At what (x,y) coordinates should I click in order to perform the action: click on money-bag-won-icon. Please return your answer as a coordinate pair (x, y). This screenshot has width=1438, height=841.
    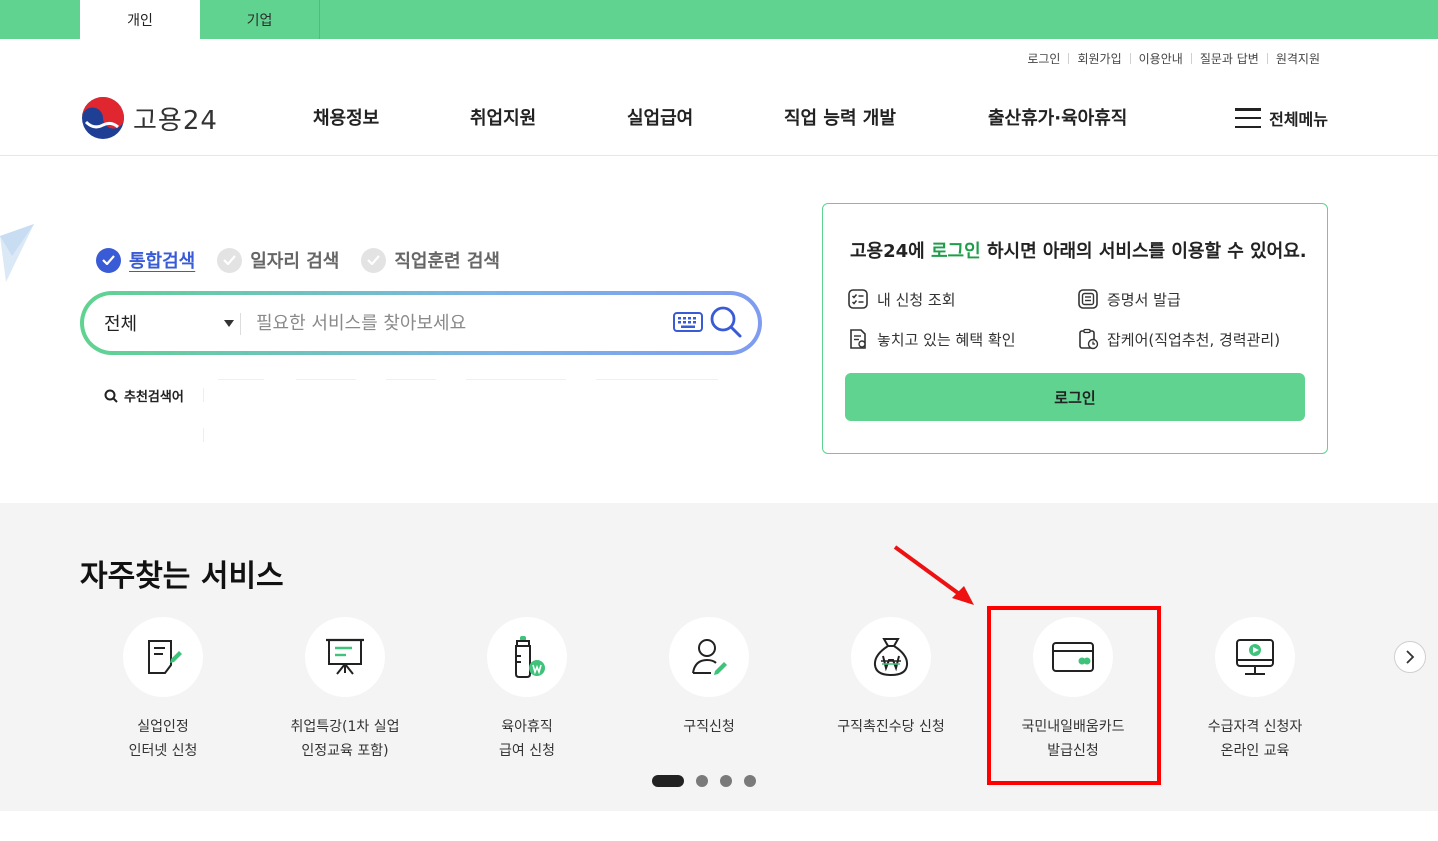
    Looking at the image, I should click on (891, 657).